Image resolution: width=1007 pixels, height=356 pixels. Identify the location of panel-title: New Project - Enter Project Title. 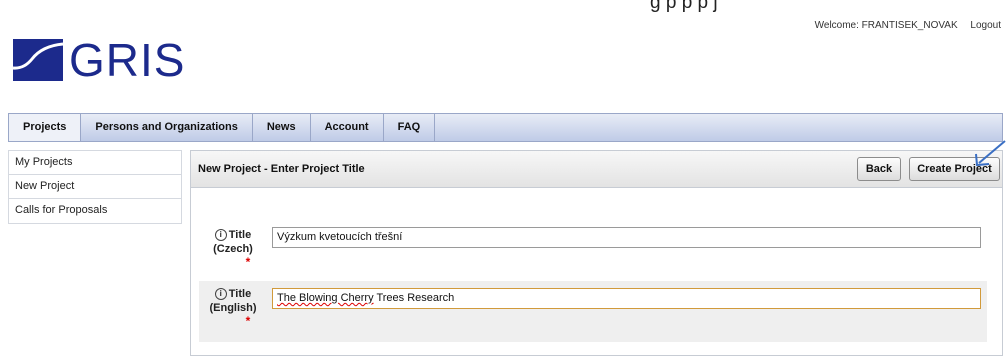
(281, 169).